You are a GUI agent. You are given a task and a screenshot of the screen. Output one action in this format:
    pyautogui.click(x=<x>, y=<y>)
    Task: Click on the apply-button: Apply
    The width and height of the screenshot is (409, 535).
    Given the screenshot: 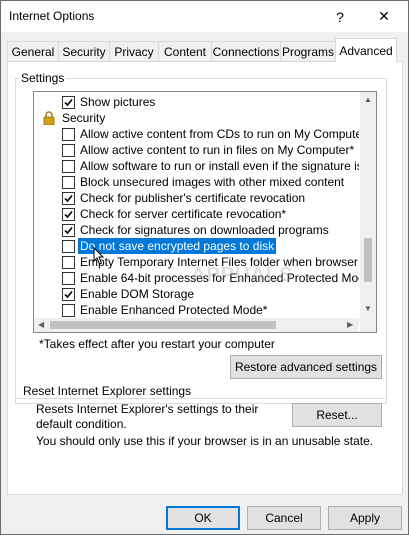 What is the action you would take?
    pyautogui.click(x=365, y=518)
    